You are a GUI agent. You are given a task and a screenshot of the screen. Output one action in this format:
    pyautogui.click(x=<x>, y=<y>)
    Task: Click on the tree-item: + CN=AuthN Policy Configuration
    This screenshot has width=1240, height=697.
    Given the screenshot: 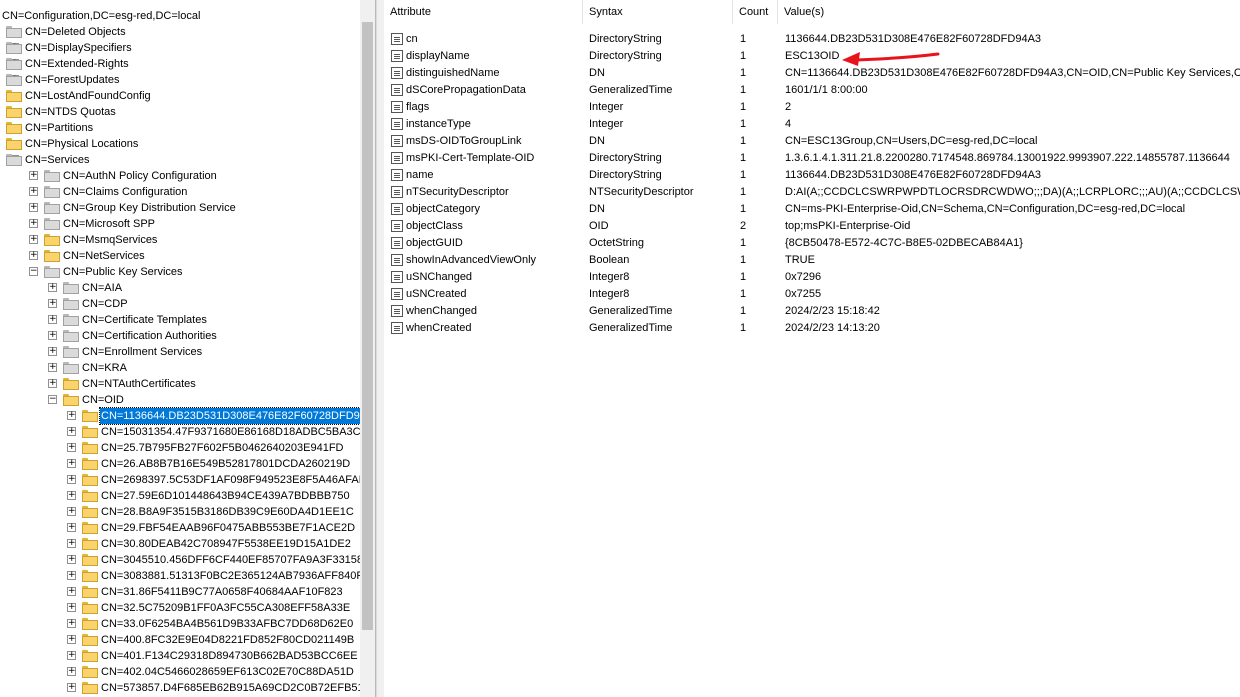 What is the action you would take?
    pyautogui.click(x=180, y=176)
    